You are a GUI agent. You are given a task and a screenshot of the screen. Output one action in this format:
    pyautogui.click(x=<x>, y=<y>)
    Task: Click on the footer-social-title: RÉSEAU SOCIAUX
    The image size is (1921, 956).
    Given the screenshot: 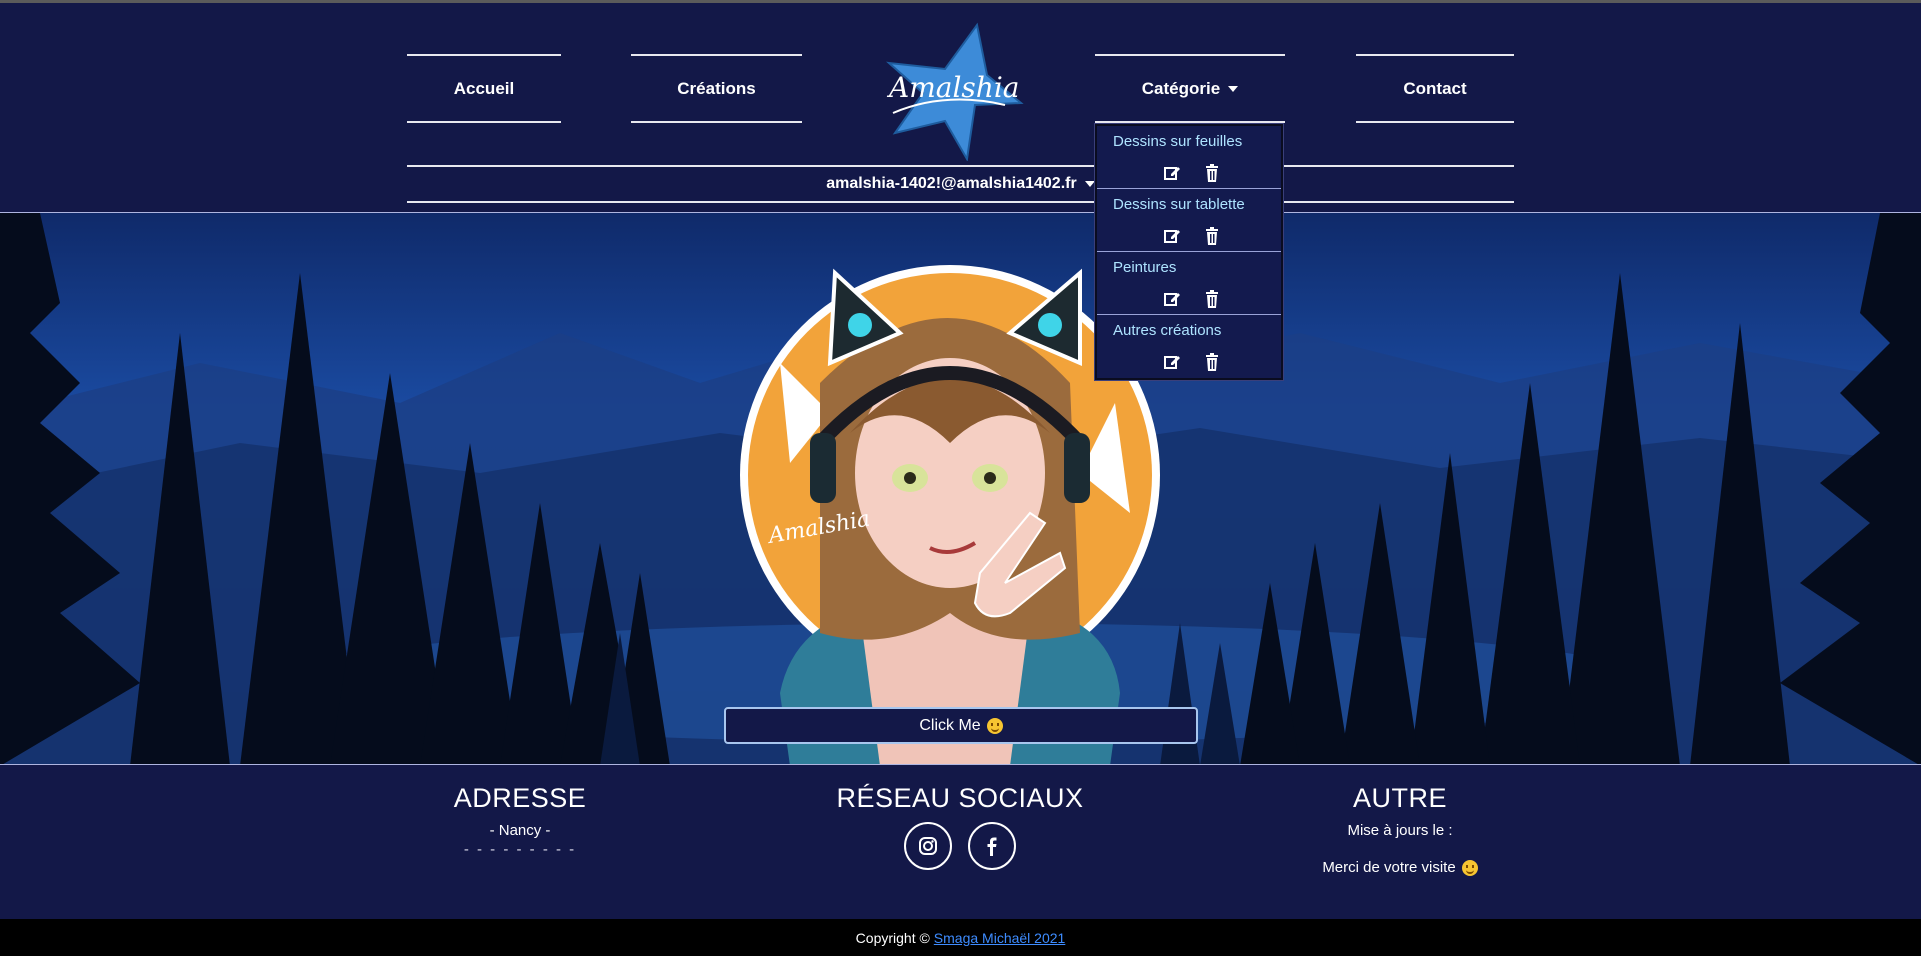 What is the action you would take?
    pyautogui.click(x=960, y=798)
    